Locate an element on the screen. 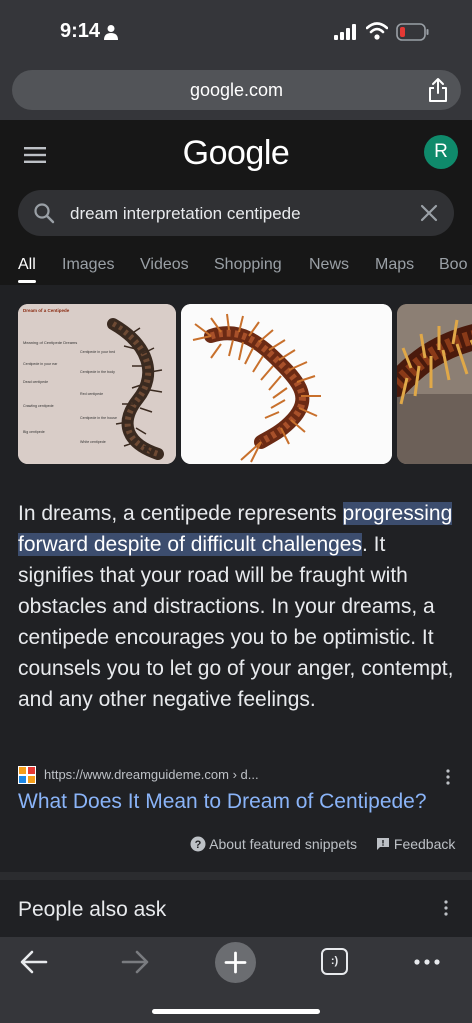  search-area: dream interpretation centipede is located at coordinates (236, 215).